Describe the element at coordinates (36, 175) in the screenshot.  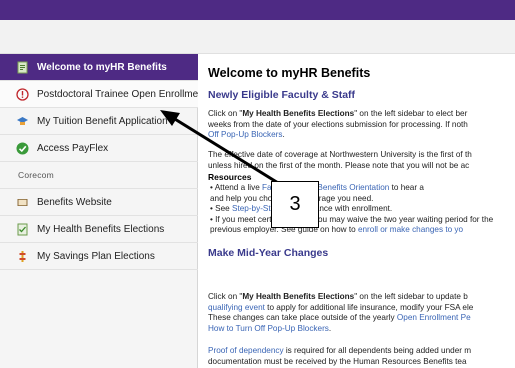
I see `corecom-logo: Corecom` at that location.